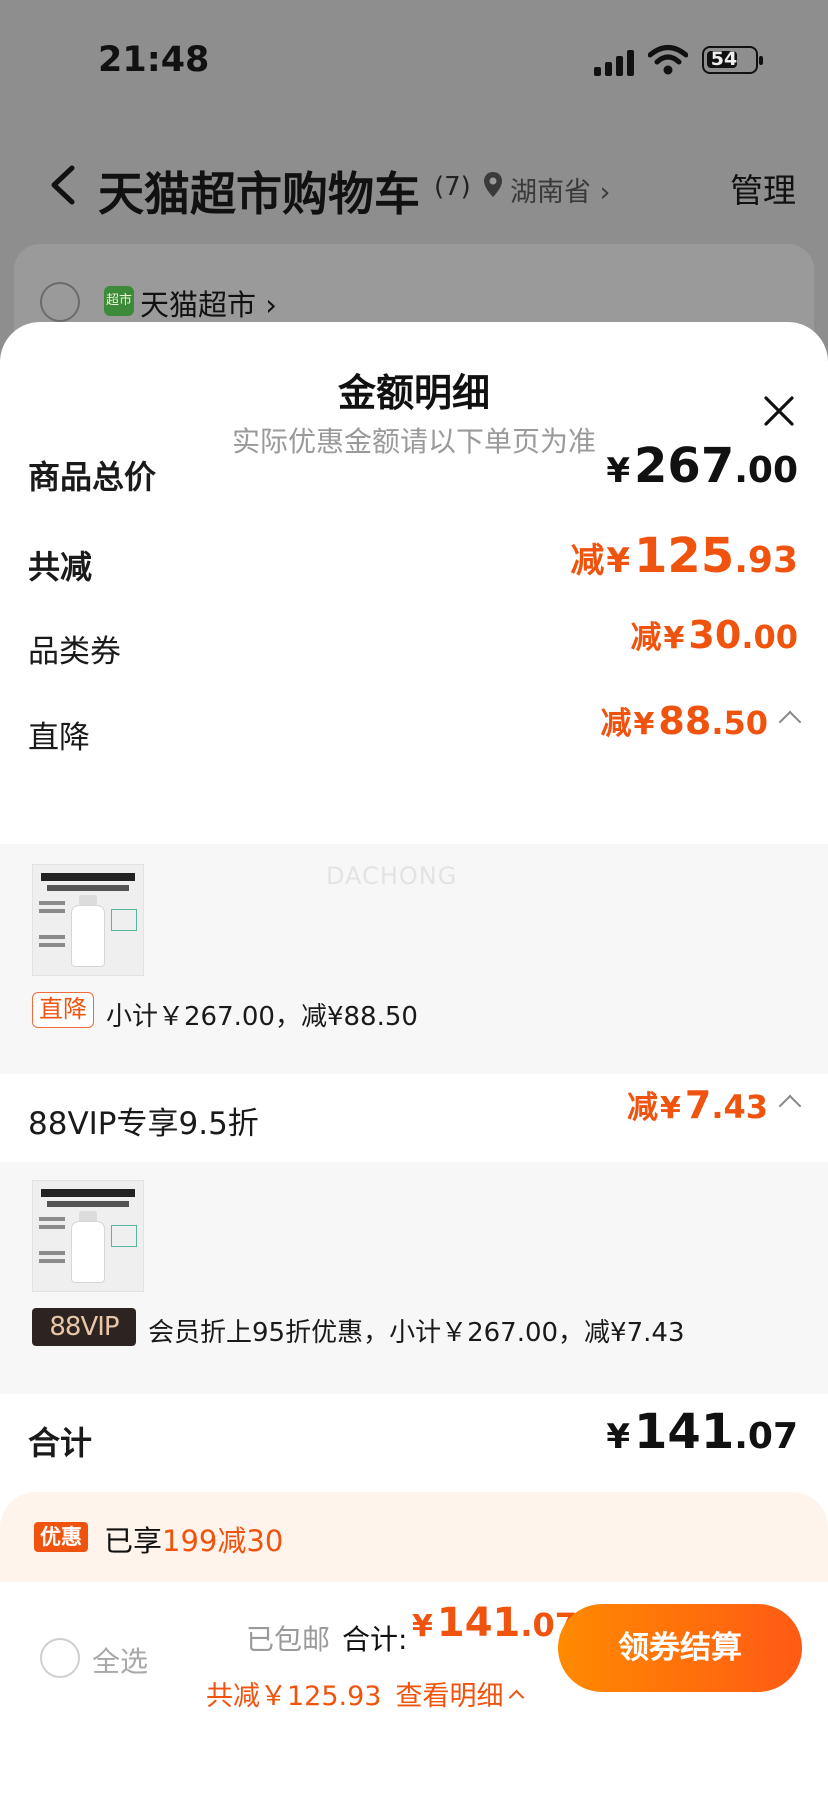 This screenshot has width=828, height=1796. I want to click on subtotal-value: ¥141.07, so click(702, 1439).